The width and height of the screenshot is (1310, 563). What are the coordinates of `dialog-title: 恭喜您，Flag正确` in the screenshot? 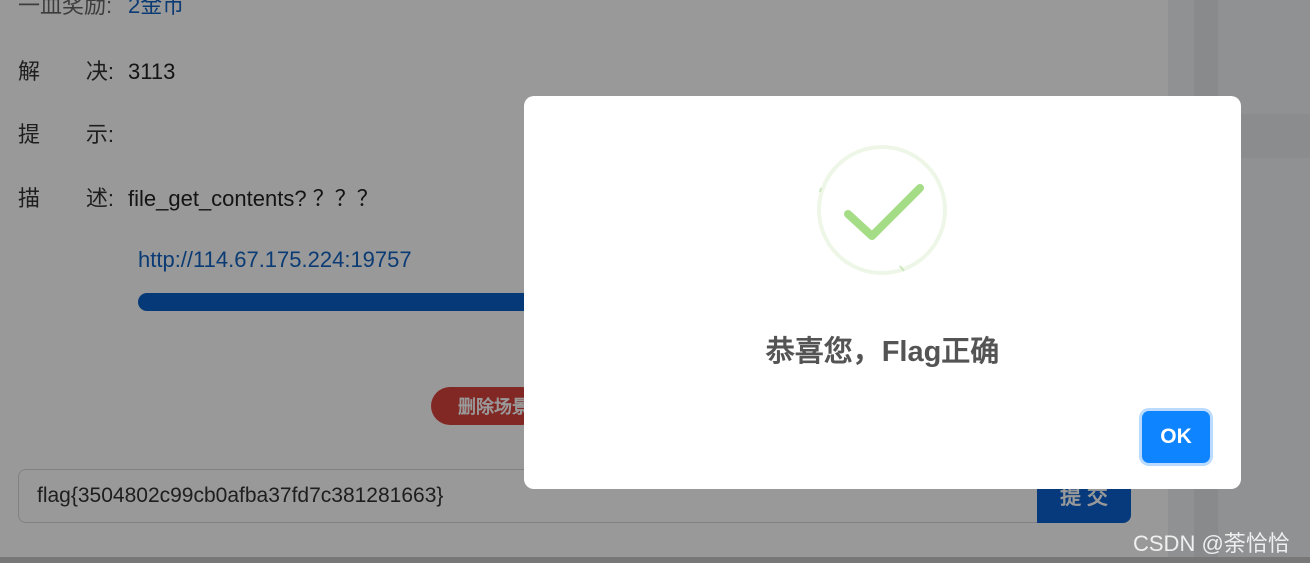 It's located at (882, 352).